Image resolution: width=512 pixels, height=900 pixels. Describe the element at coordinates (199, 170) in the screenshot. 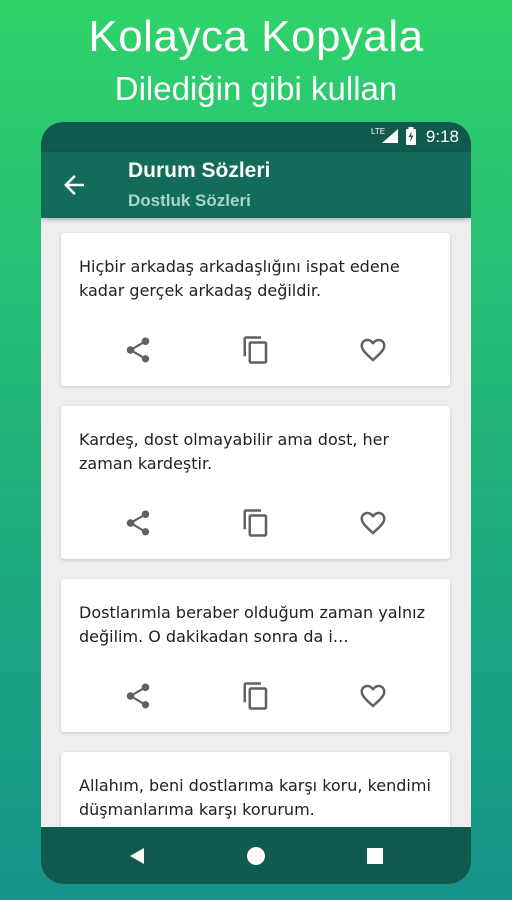

I see `app-title: Durum Sözleri` at that location.